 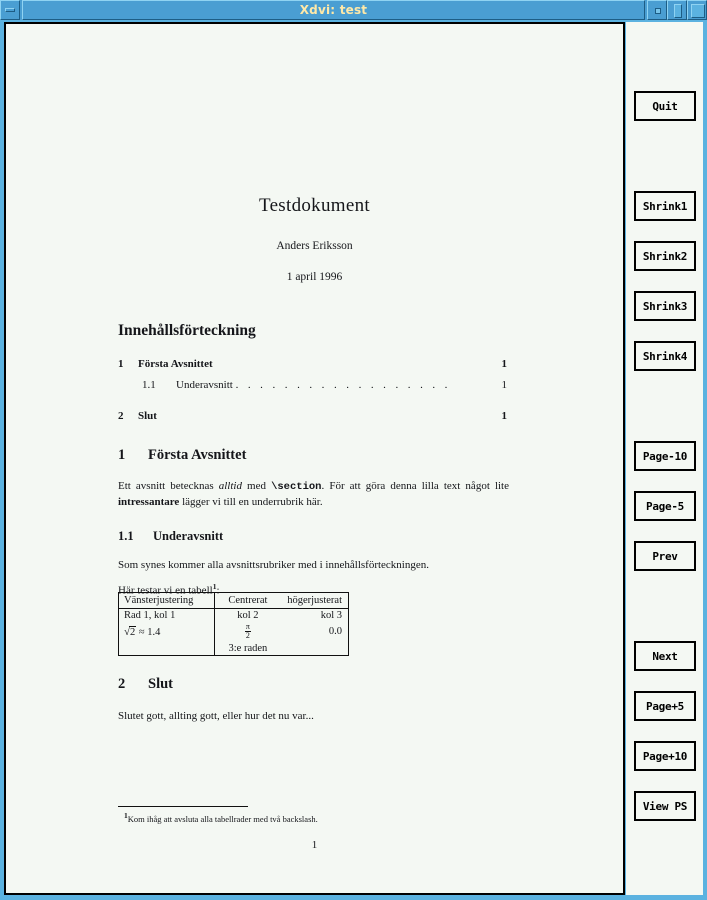 What do you see at coordinates (665, 356) in the screenshot?
I see `shrink4-button: Shrink4` at bounding box center [665, 356].